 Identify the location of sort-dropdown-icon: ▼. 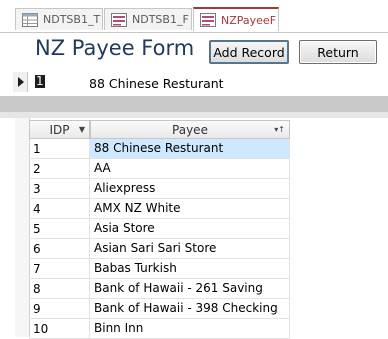
(82, 129).